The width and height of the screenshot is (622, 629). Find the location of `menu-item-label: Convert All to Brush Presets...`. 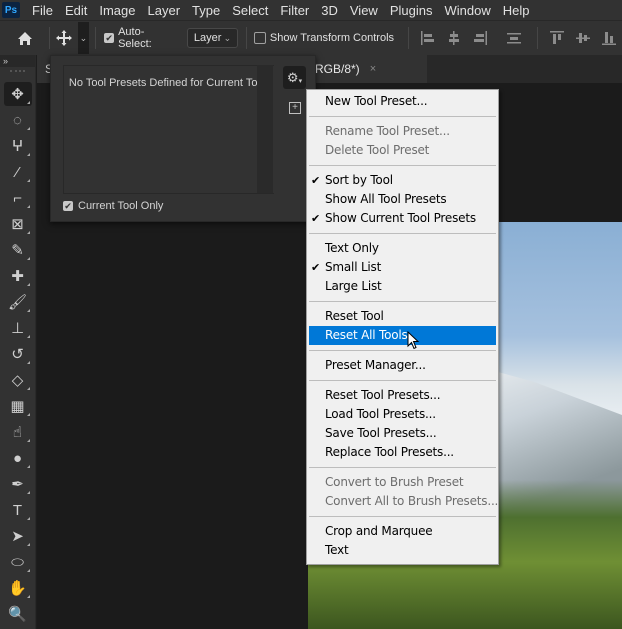

menu-item-label: Convert All to Brush Presets... is located at coordinates (412, 501).